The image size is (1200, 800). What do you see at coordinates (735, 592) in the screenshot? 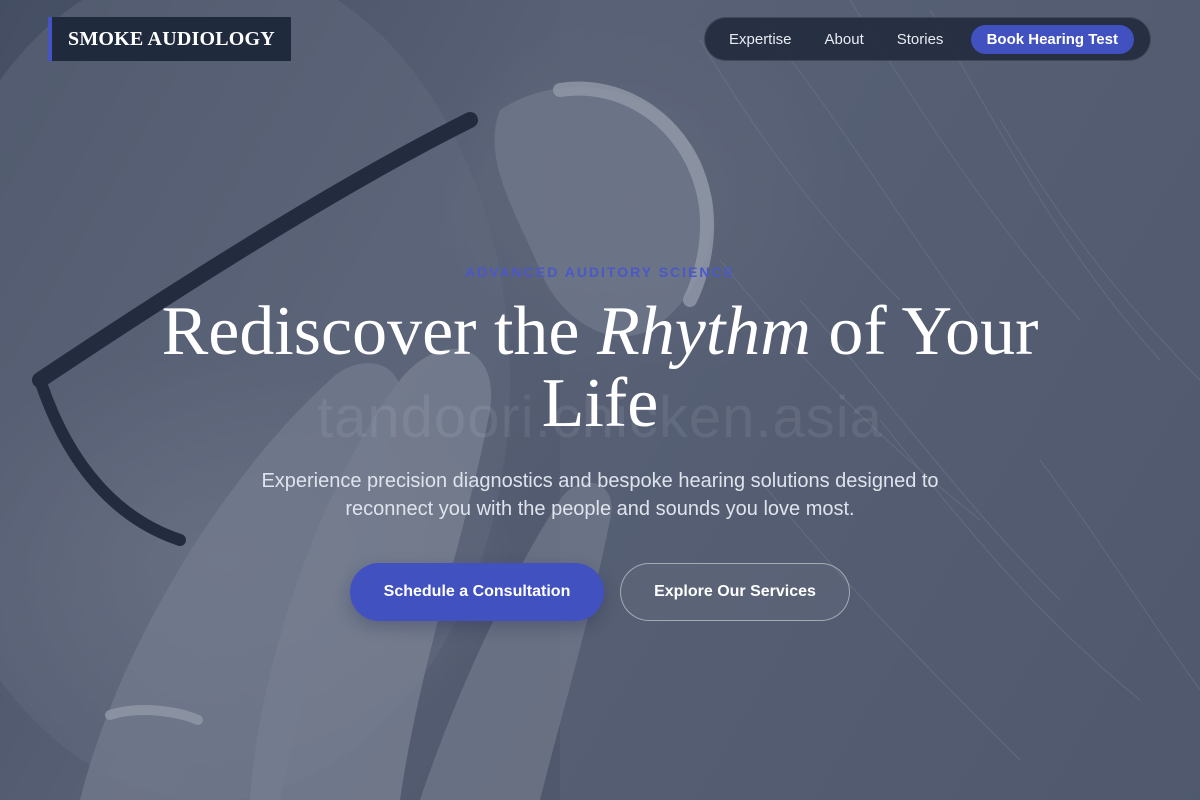
I see `explore-services-button: Explore Our Services` at bounding box center [735, 592].